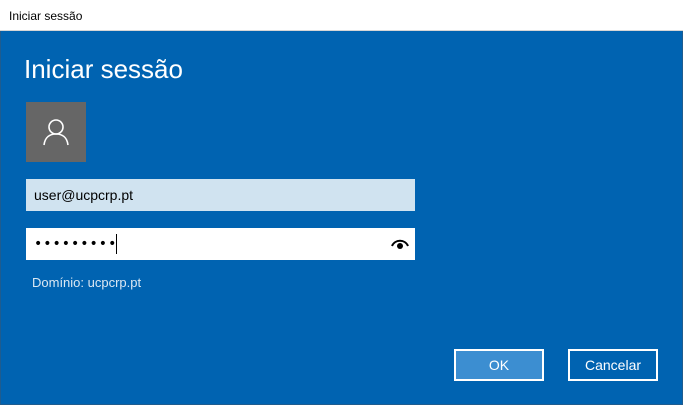 This screenshot has height=405, width=683. I want to click on dialog-heading: Iniciar sessão, so click(103, 69).